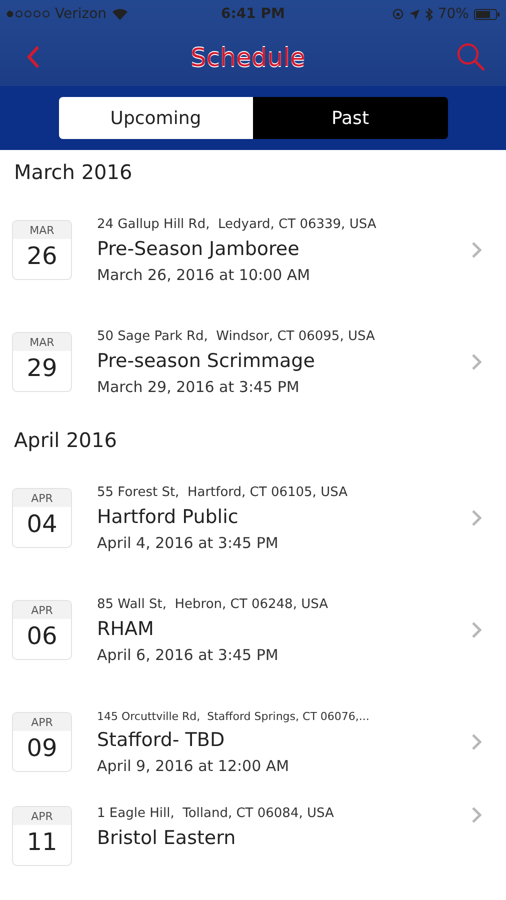  Describe the element at coordinates (33, 57) in the screenshot. I see `back-button` at that location.